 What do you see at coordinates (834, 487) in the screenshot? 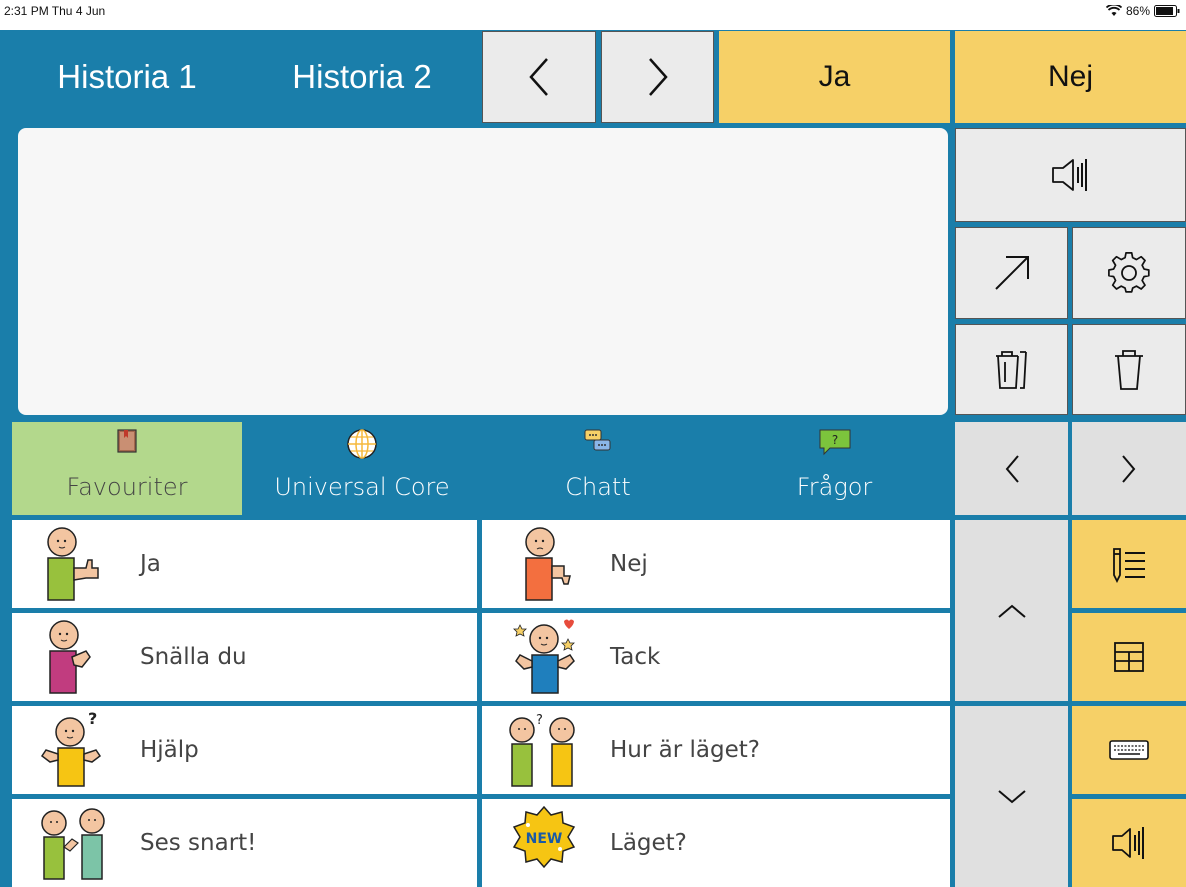
I see `tab-questions-label: Frågor` at bounding box center [834, 487].